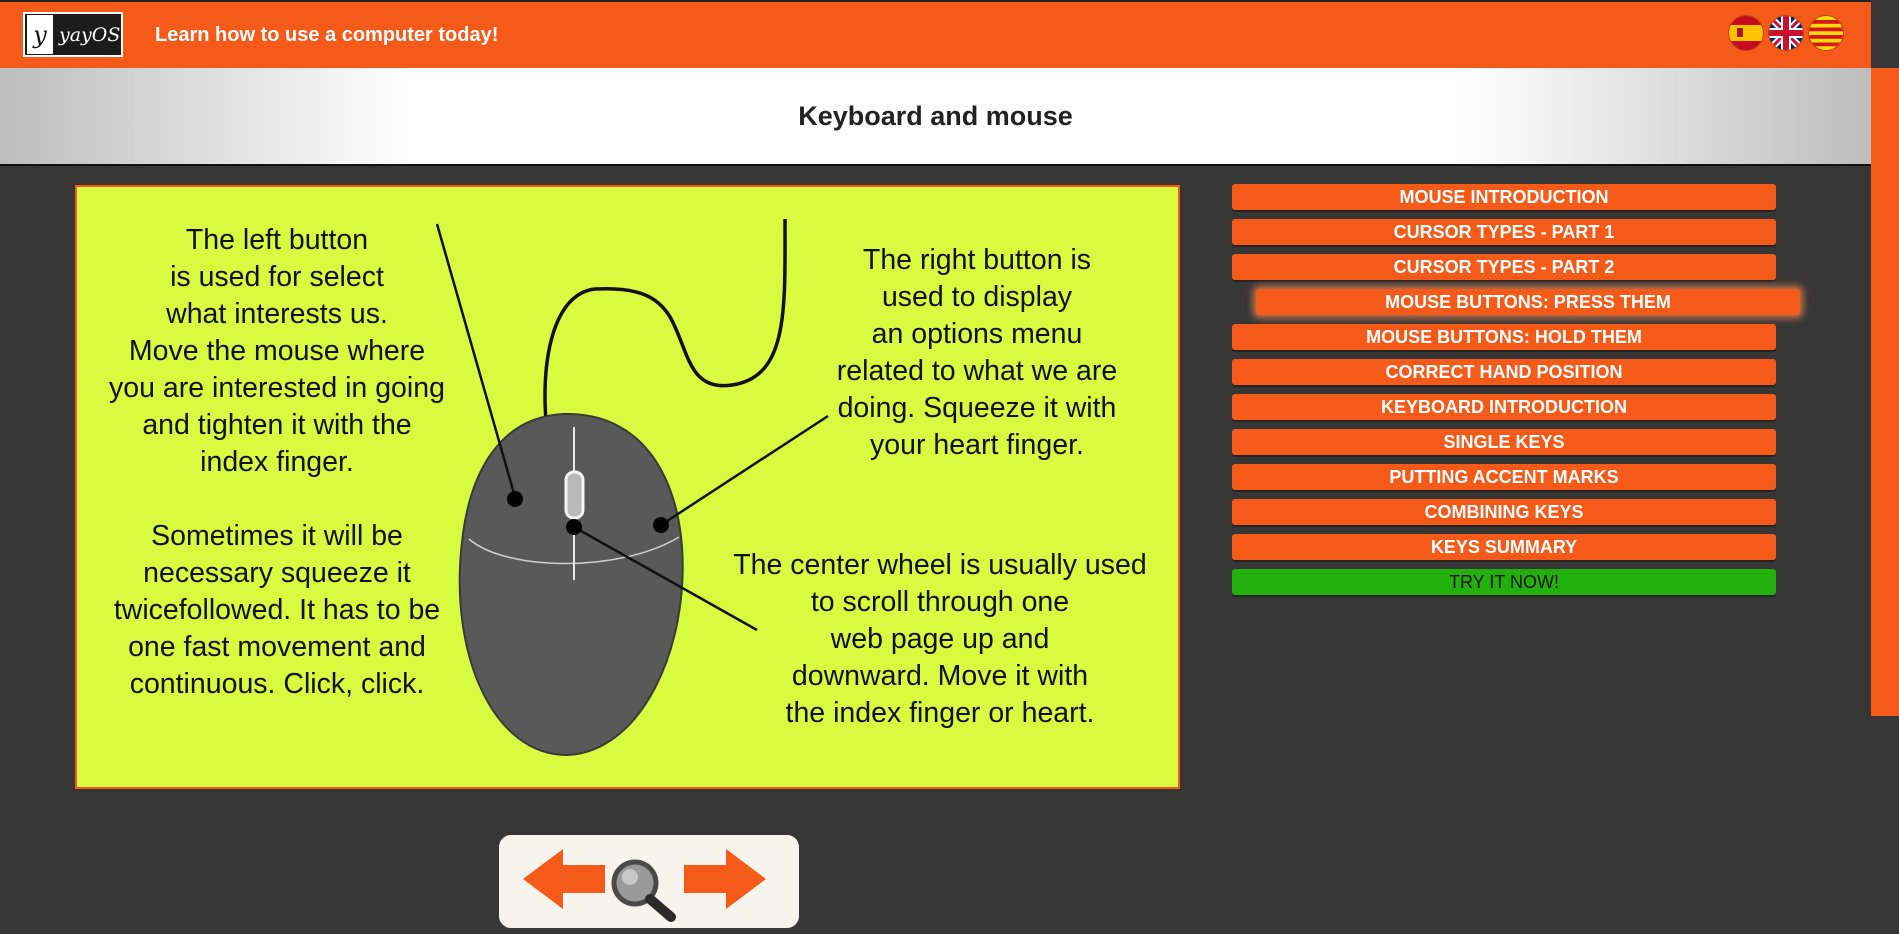  What do you see at coordinates (1504, 477) in the screenshot?
I see `menu-item-putting-accent-marks: PUTTING ACCENT MARKS` at bounding box center [1504, 477].